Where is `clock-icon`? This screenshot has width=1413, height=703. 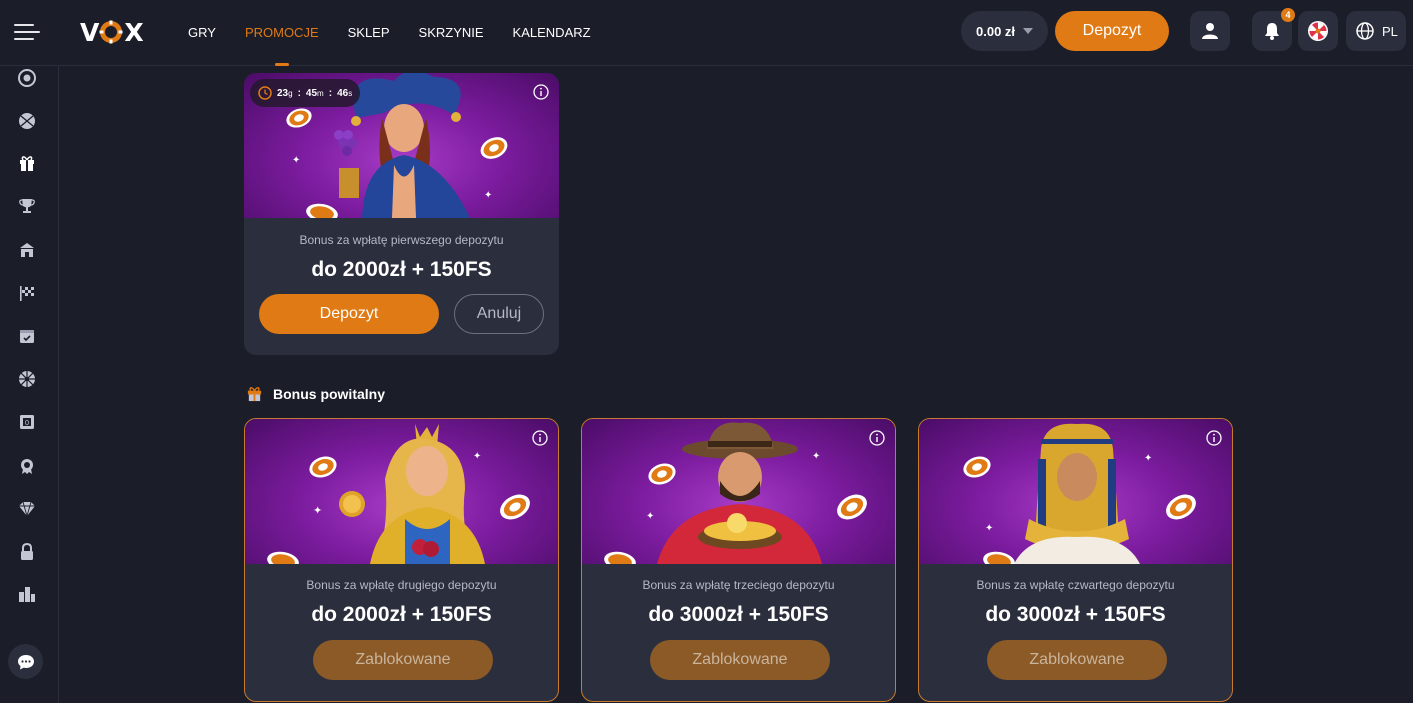
clock-icon is located at coordinates (265, 93).